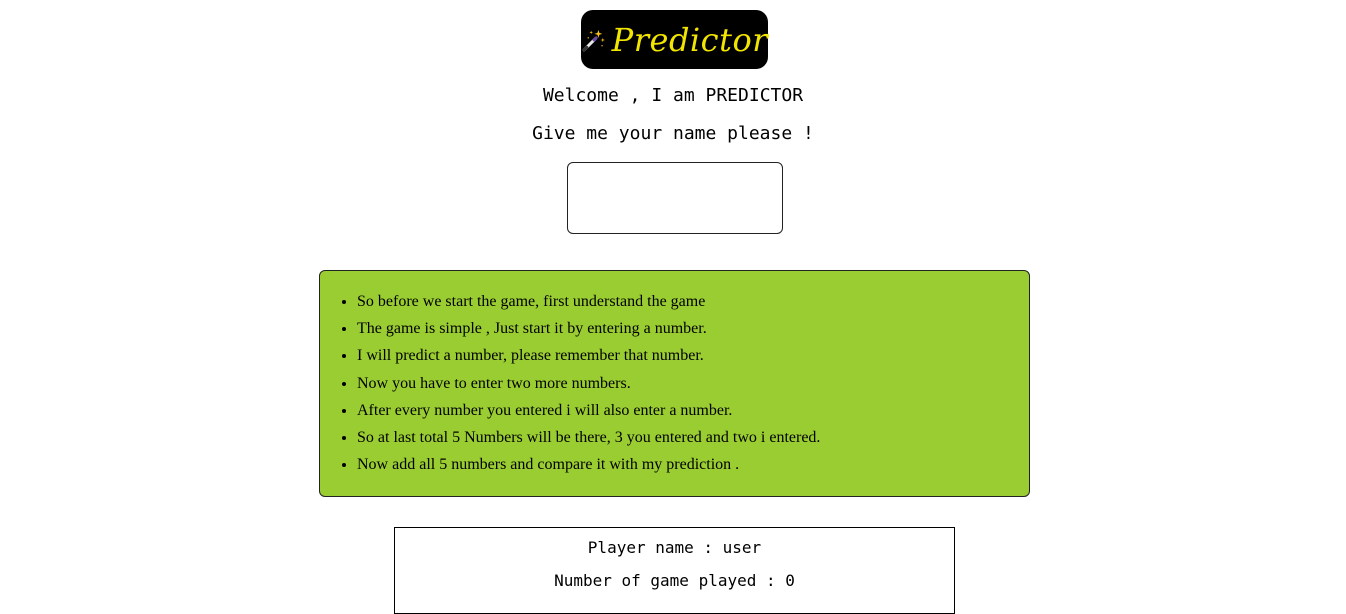 The height and width of the screenshot is (614, 1346). Describe the element at coordinates (673, 133) in the screenshot. I see `name-prompt: Give me your name please !` at that location.